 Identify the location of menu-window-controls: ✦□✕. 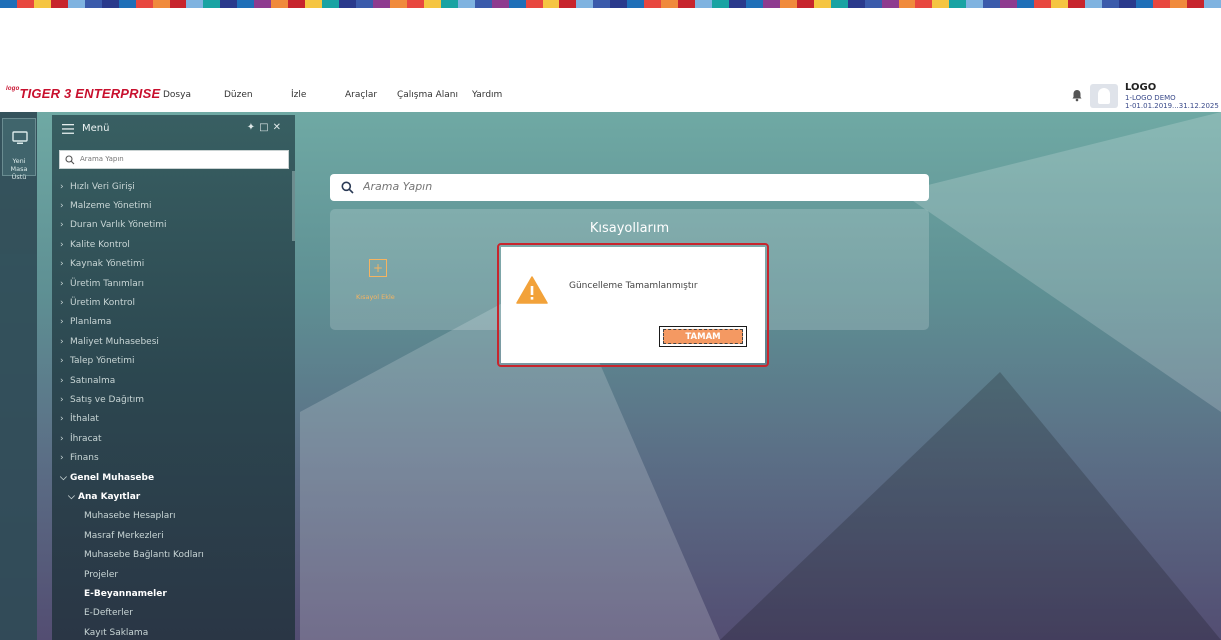
(266, 127).